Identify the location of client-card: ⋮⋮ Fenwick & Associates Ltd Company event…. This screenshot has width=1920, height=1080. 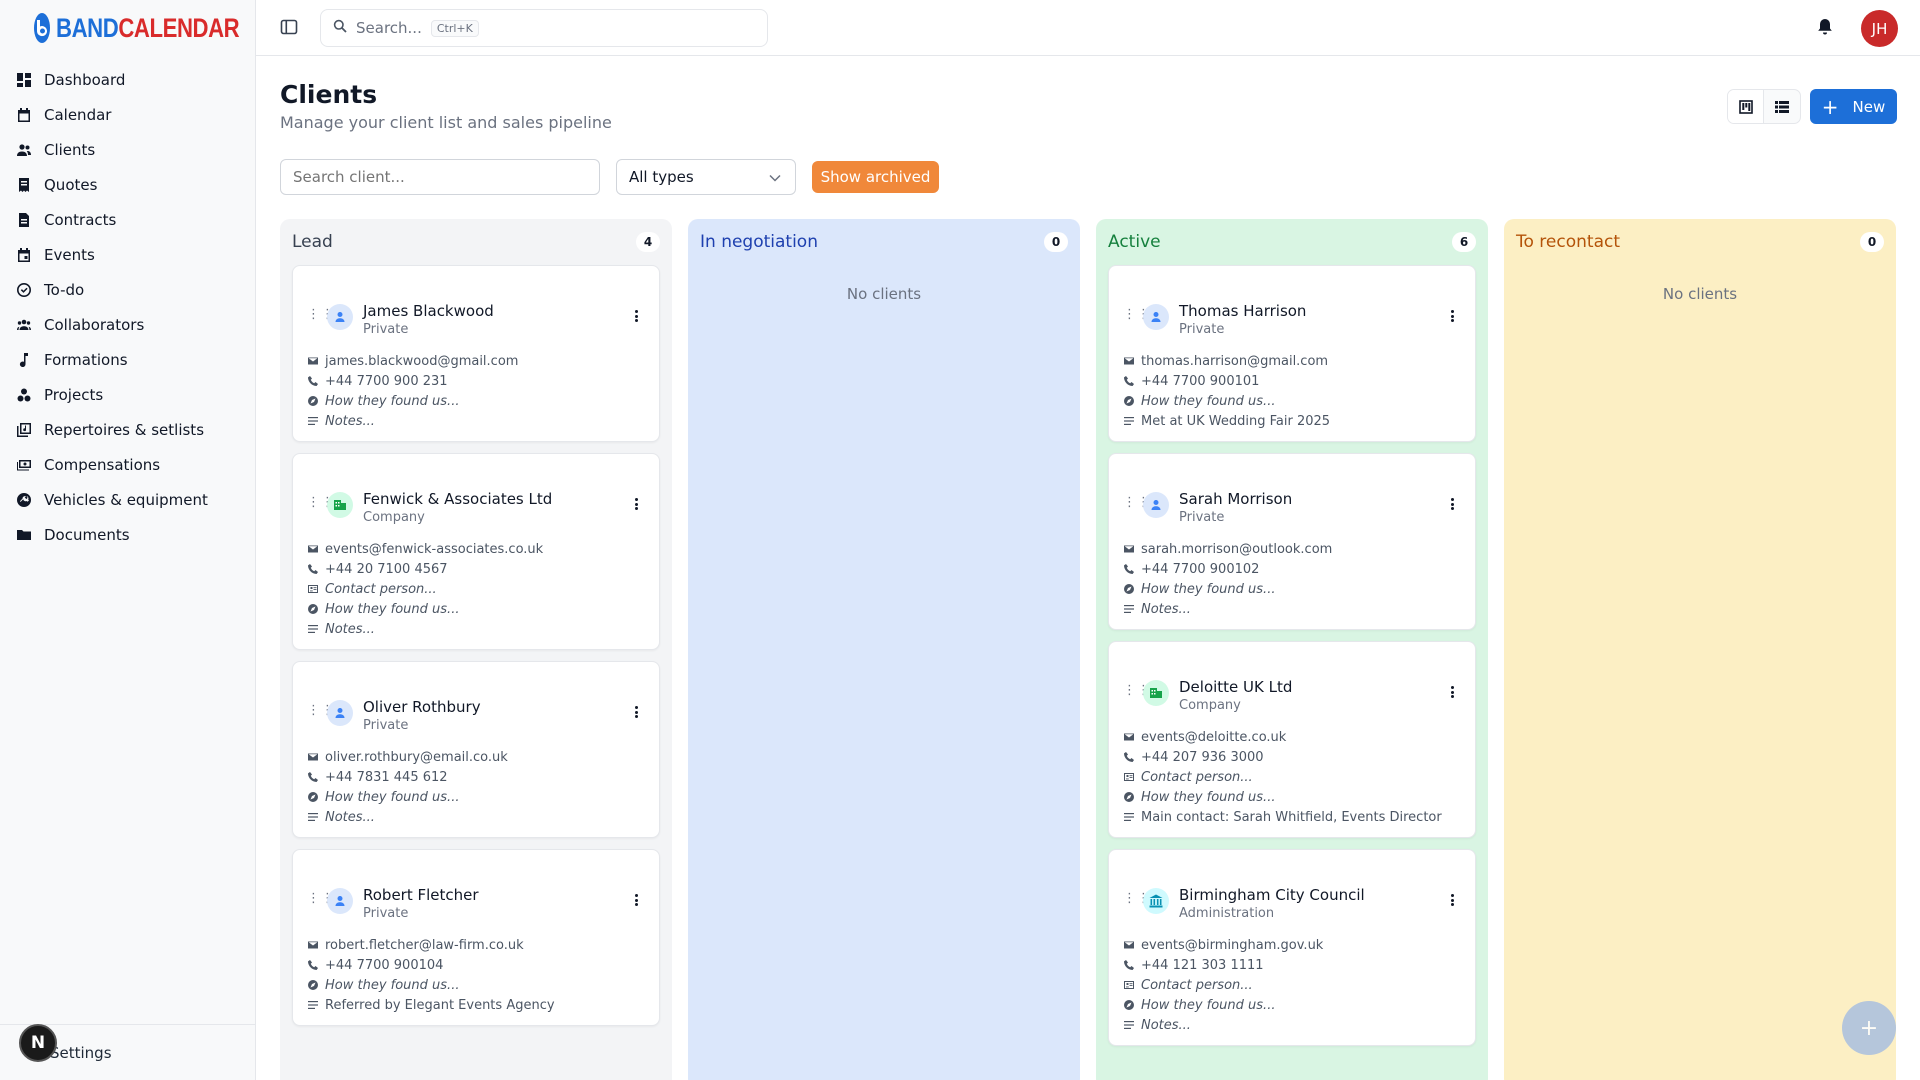
(476, 551).